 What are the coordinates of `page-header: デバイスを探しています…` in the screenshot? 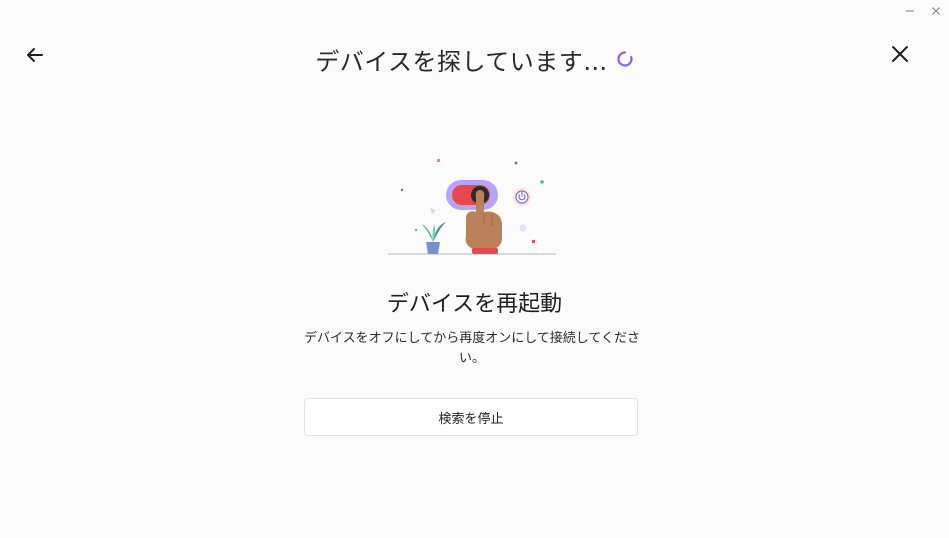 It's located at (474, 59).